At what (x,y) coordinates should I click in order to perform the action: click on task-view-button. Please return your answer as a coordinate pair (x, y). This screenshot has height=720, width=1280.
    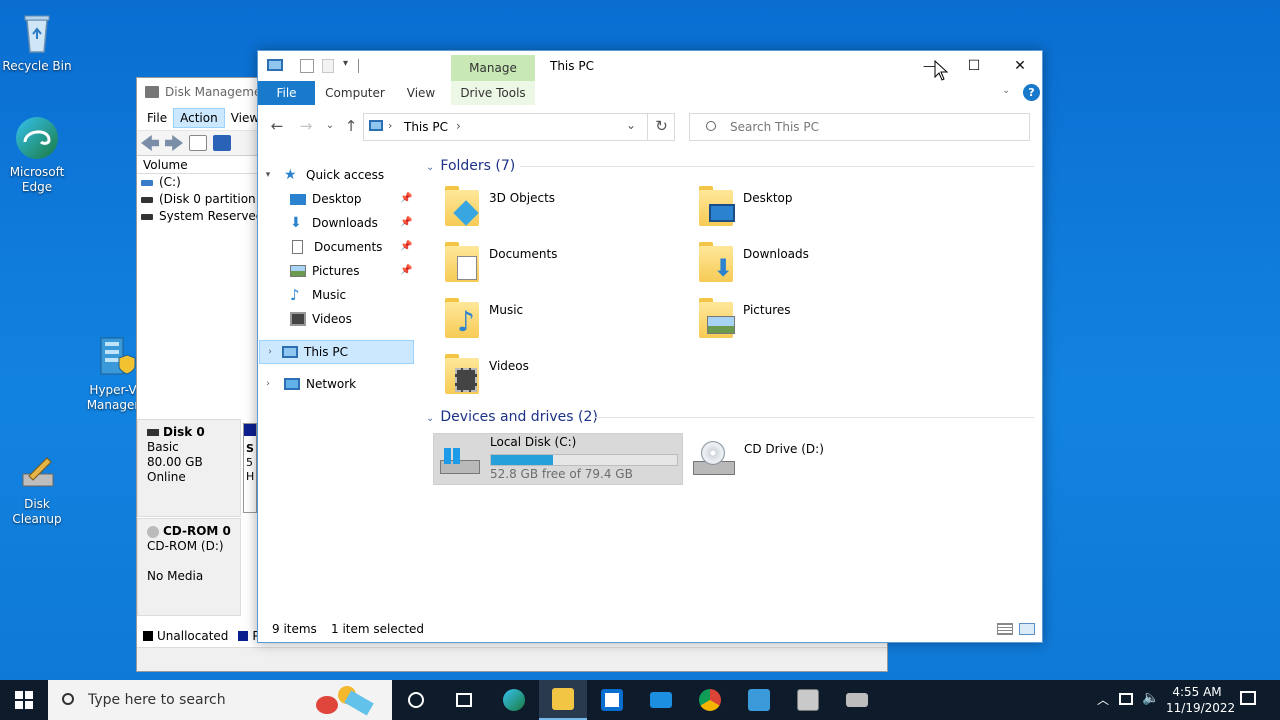
    Looking at the image, I should click on (464, 700).